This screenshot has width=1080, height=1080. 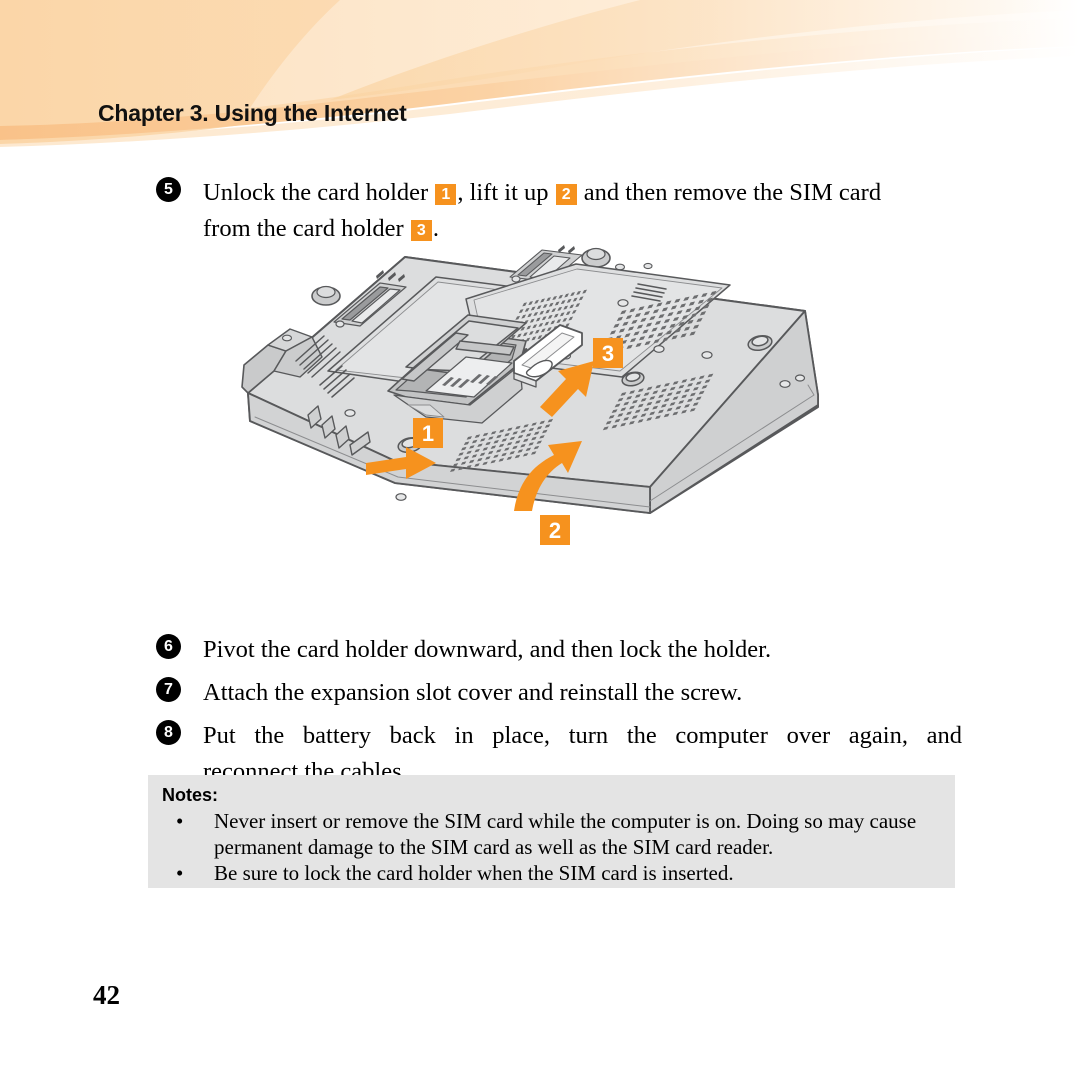 I want to click on figure-callout-3: 3, so click(x=608, y=353).